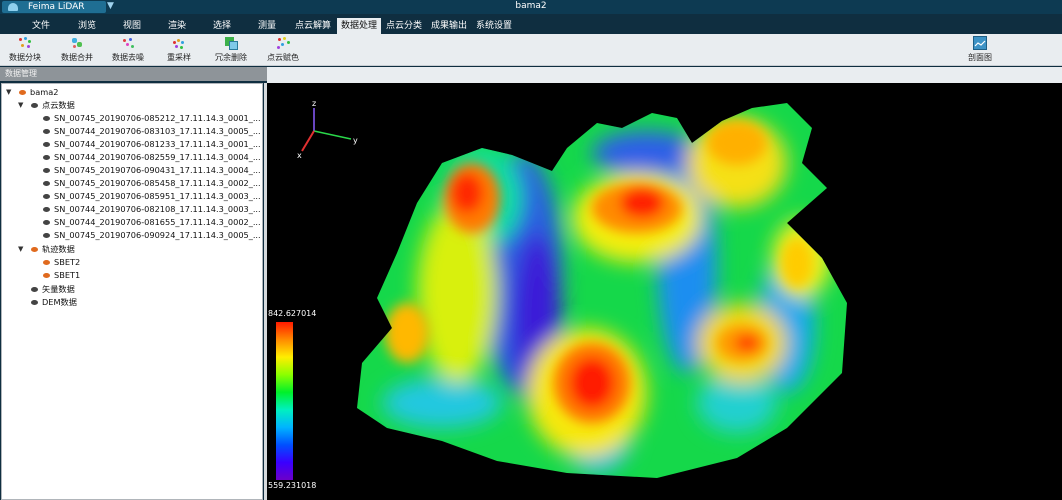 The image size is (1062, 500). I want to click on data-merge-button: 数据合并, so click(77, 51).